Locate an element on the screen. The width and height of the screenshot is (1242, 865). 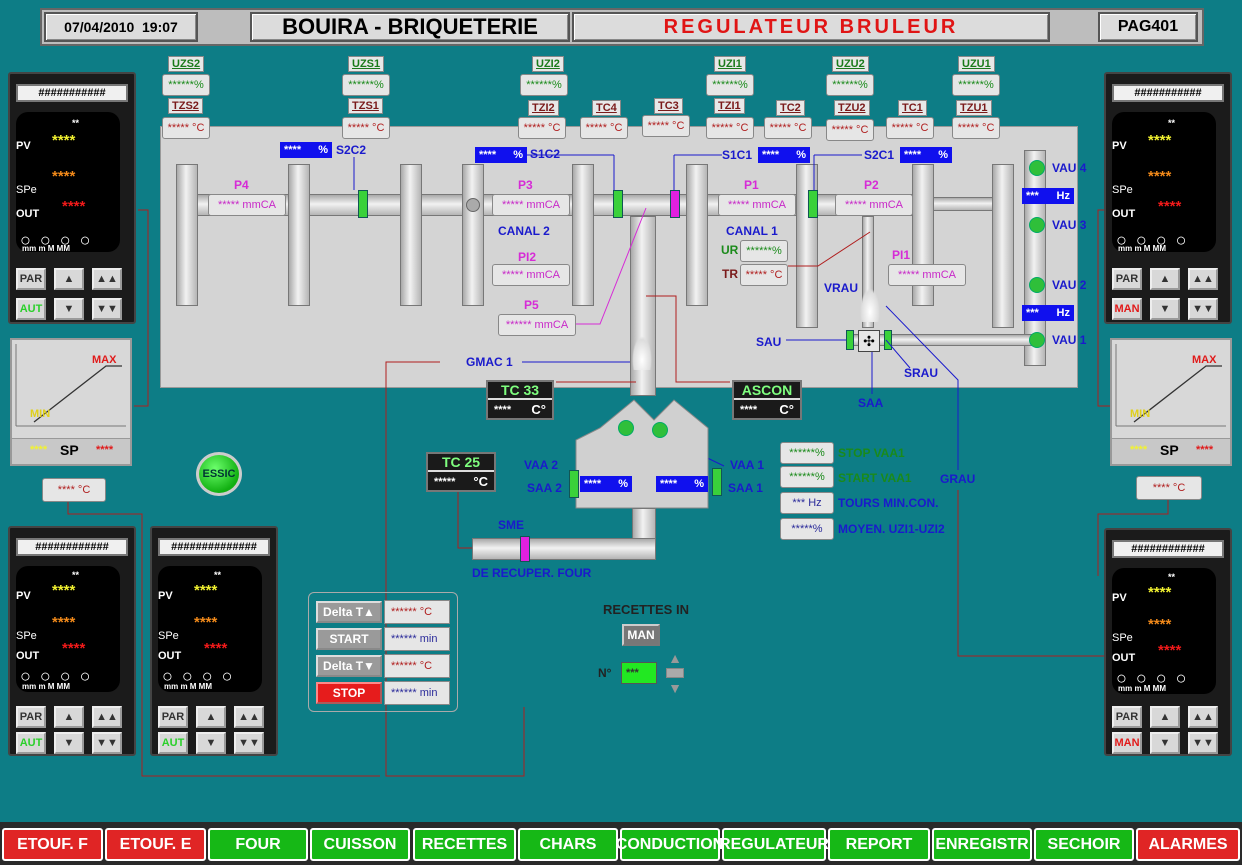
nav-cuisson: CUISSON is located at coordinates (360, 844).